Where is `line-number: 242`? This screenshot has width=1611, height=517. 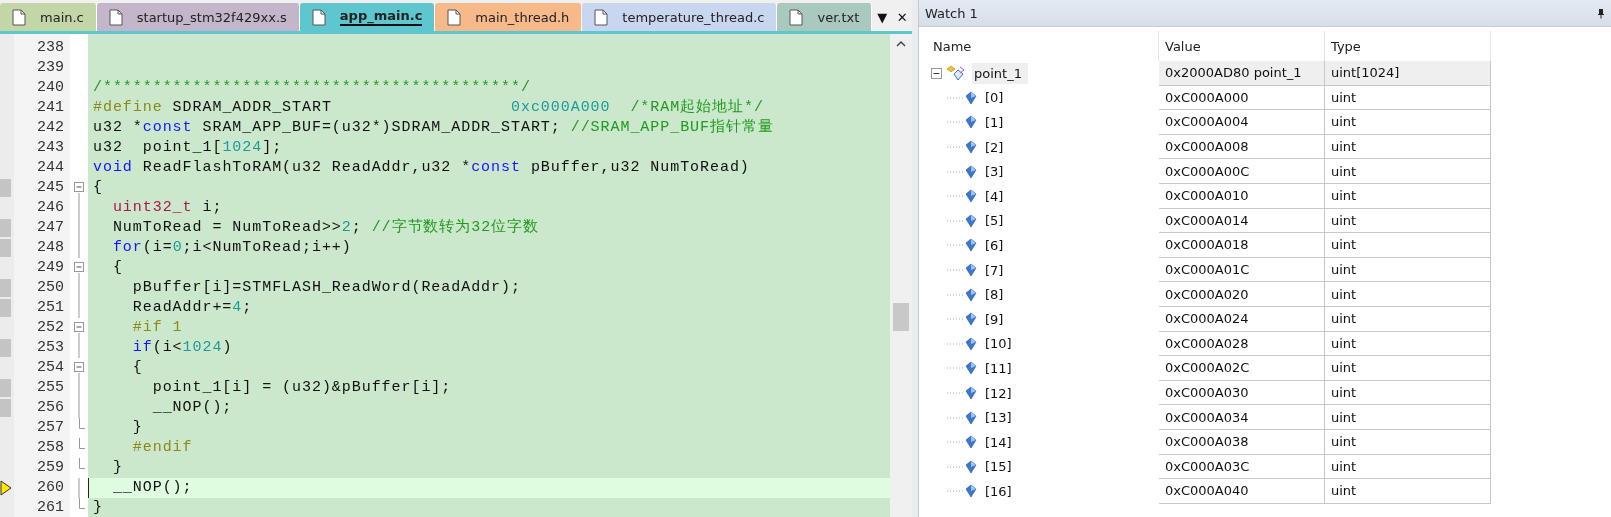
line-number: 242 is located at coordinates (50, 128).